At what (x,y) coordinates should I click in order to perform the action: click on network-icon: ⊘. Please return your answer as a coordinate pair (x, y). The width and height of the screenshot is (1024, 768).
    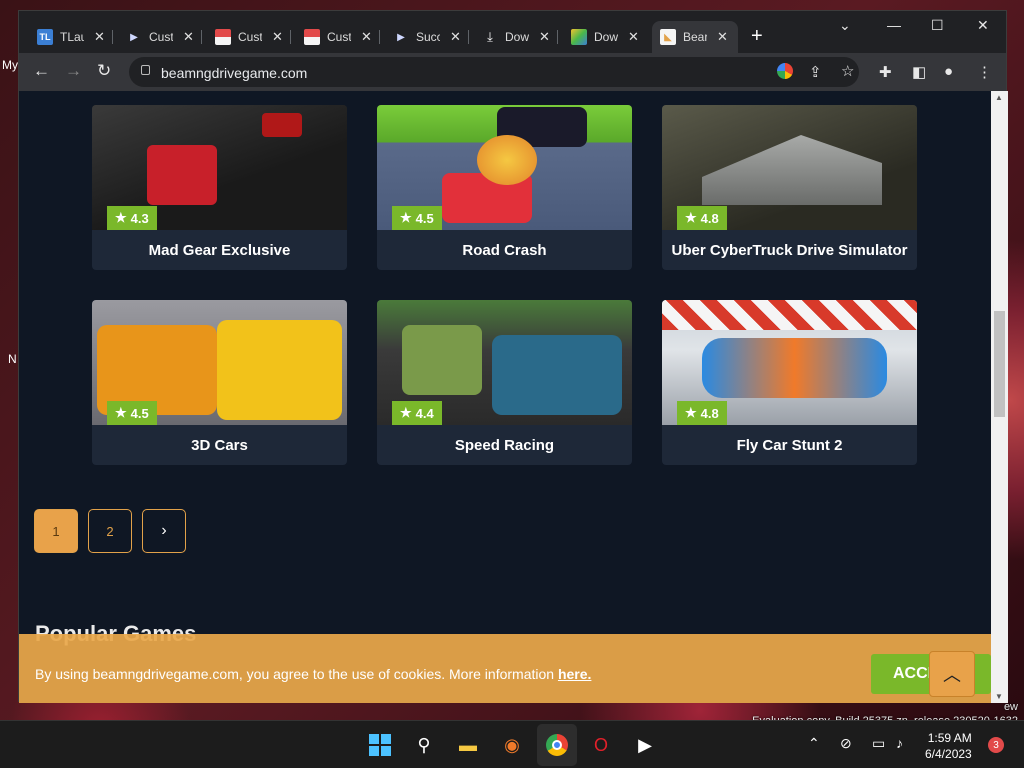
    Looking at the image, I should click on (846, 743).